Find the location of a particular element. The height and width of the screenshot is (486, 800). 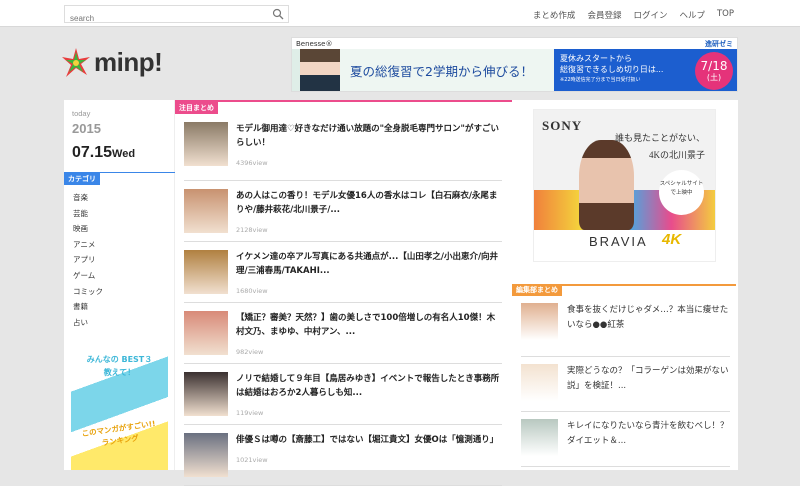

ad-headline: 夏の総復習で2学期から伸びる！ is located at coordinates (441, 71).